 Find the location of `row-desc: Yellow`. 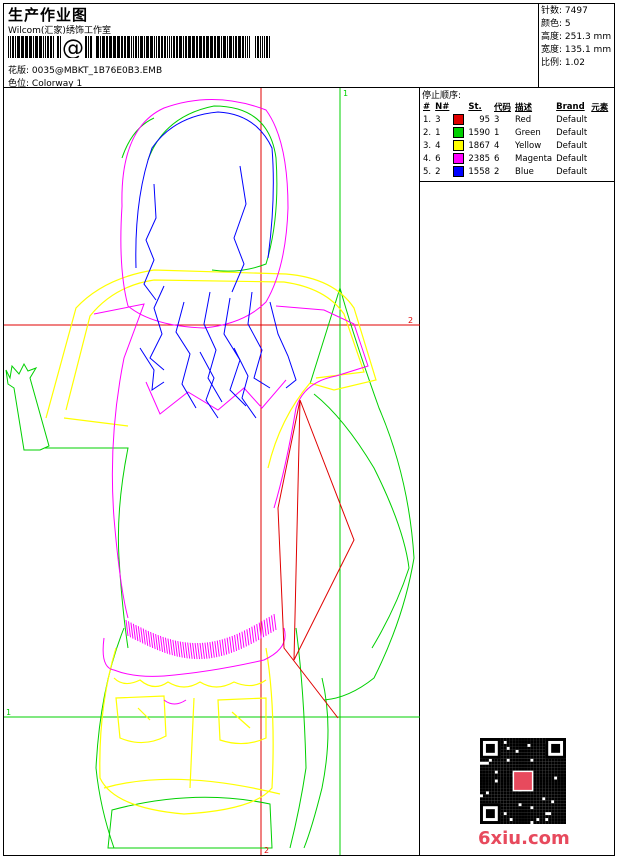

row-desc: Yellow is located at coordinates (528, 145).